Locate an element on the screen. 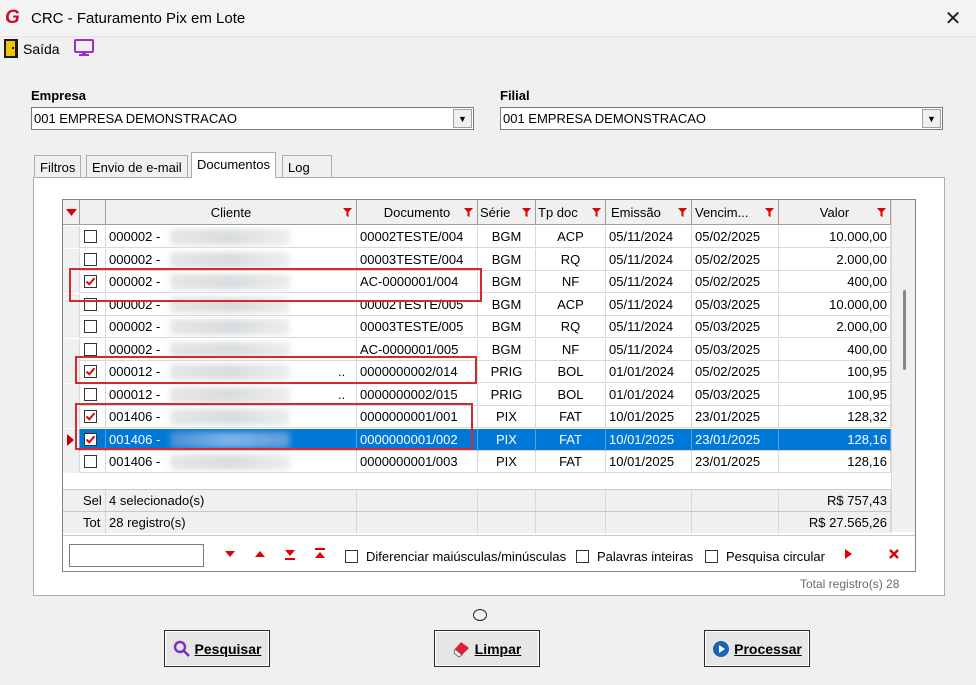  cell-documento: 00003TESTE/005 is located at coordinates (417, 327).